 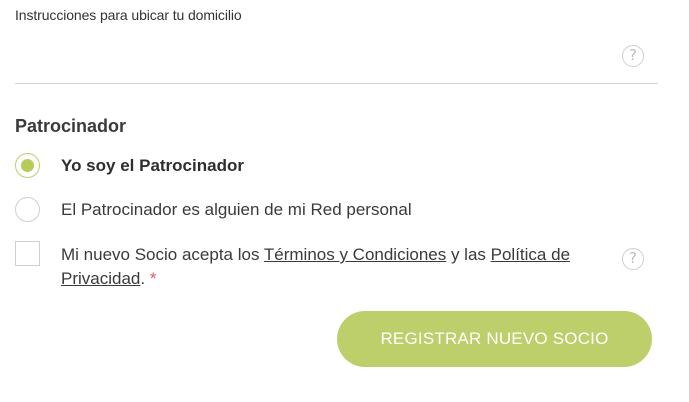 I want to click on radio-option-i-am-sponsor: Yo soy el Patrocinador, so click(x=129, y=165).